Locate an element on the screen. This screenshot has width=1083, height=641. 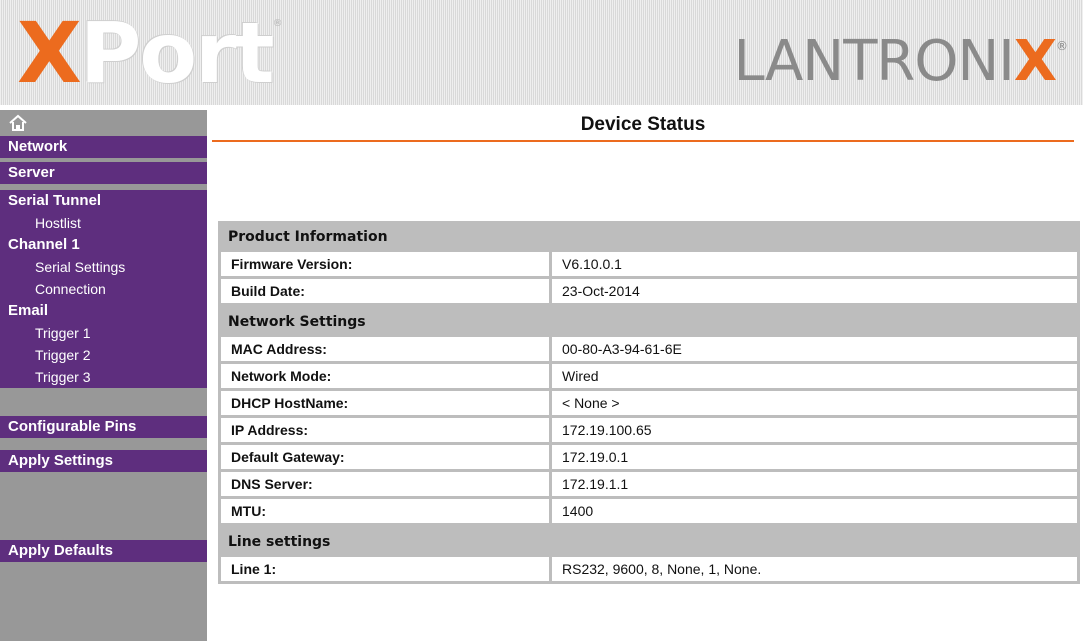
table-row: DNS Server: 172.19.1.1 is located at coordinates (649, 485).